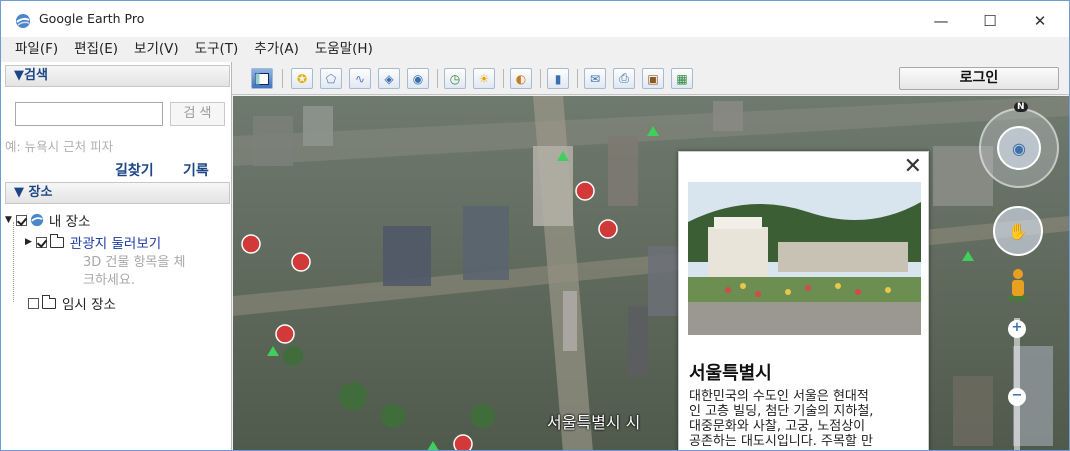 The image size is (1070, 451). What do you see at coordinates (197, 114) in the screenshot?
I see `search-button: 검 색` at bounding box center [197, 114].